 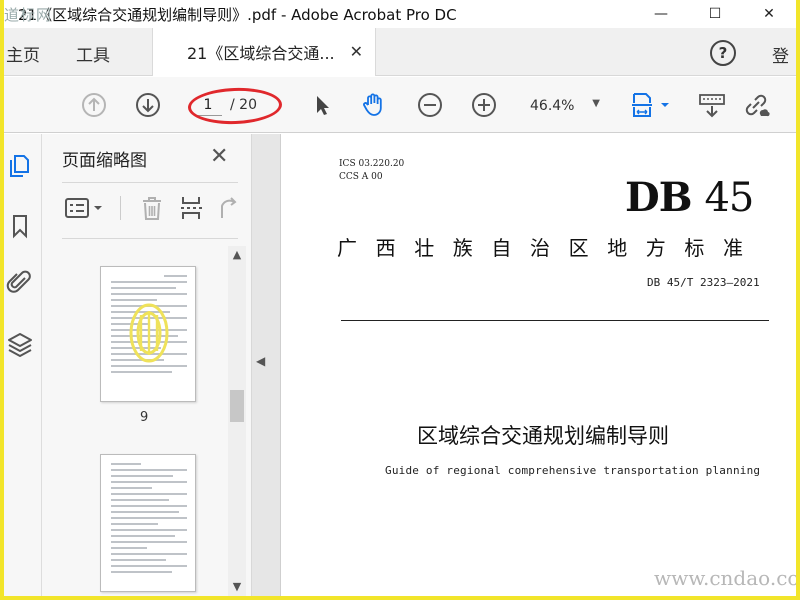 I want to click on maximize-icon: ☐, so click(x=715, y=14).